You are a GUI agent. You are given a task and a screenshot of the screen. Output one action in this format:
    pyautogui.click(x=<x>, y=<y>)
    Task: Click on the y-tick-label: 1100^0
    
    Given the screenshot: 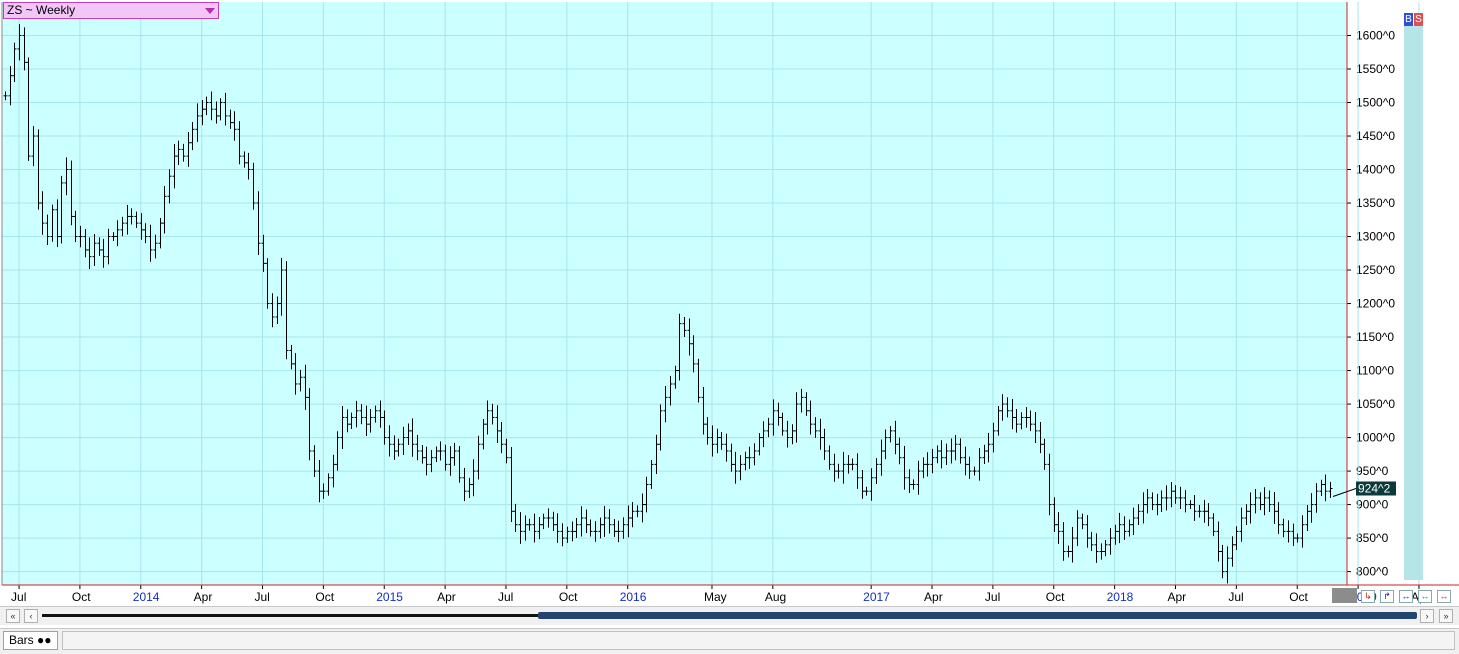 What is the action you would take?
    pyautogui.click(x=1375, y=371)
    